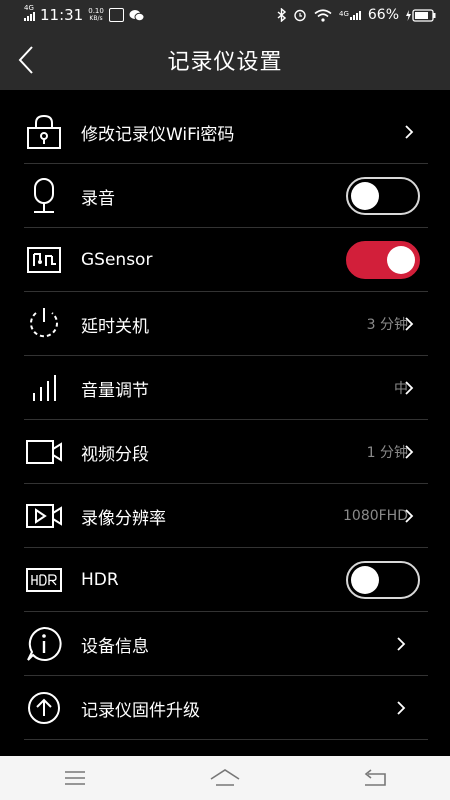  What do you see at coordinates (44, 324) in the screenshot?
I see `power-icon` at bounding box center [44, 324].